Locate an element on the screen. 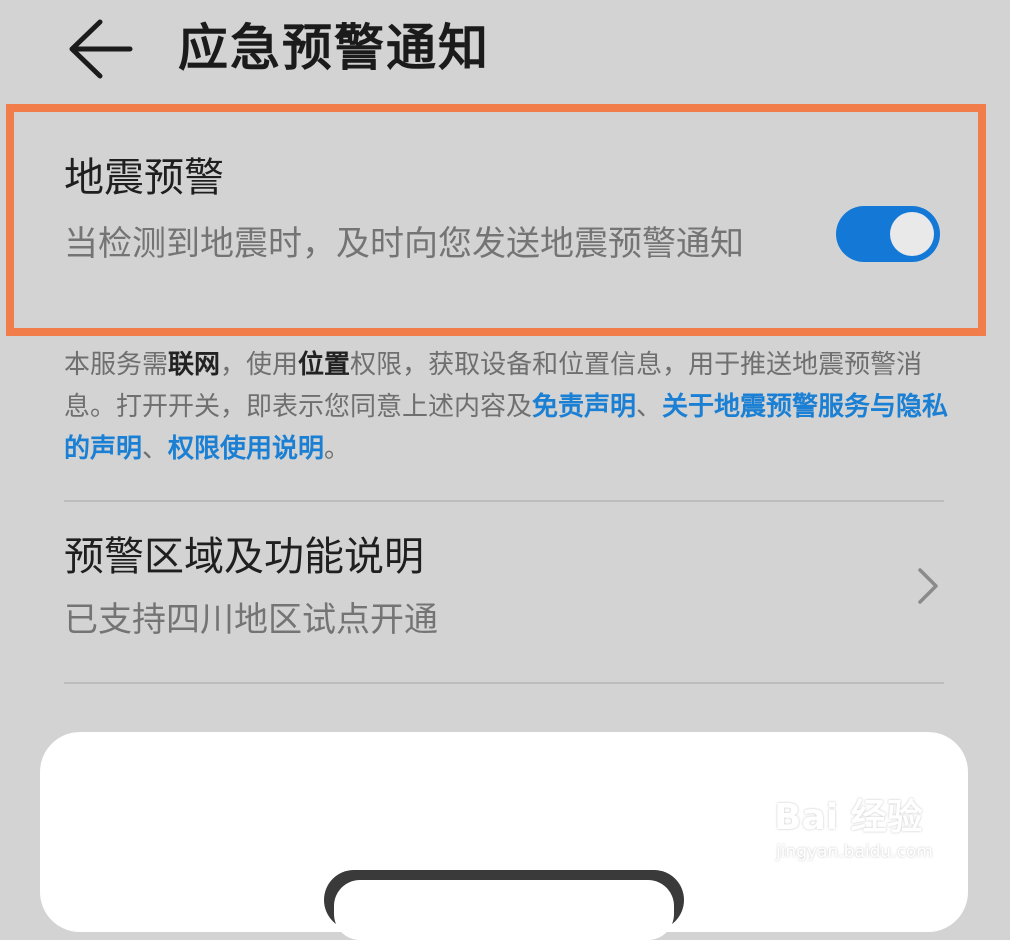  back-button is located at coordinates (99, 49).